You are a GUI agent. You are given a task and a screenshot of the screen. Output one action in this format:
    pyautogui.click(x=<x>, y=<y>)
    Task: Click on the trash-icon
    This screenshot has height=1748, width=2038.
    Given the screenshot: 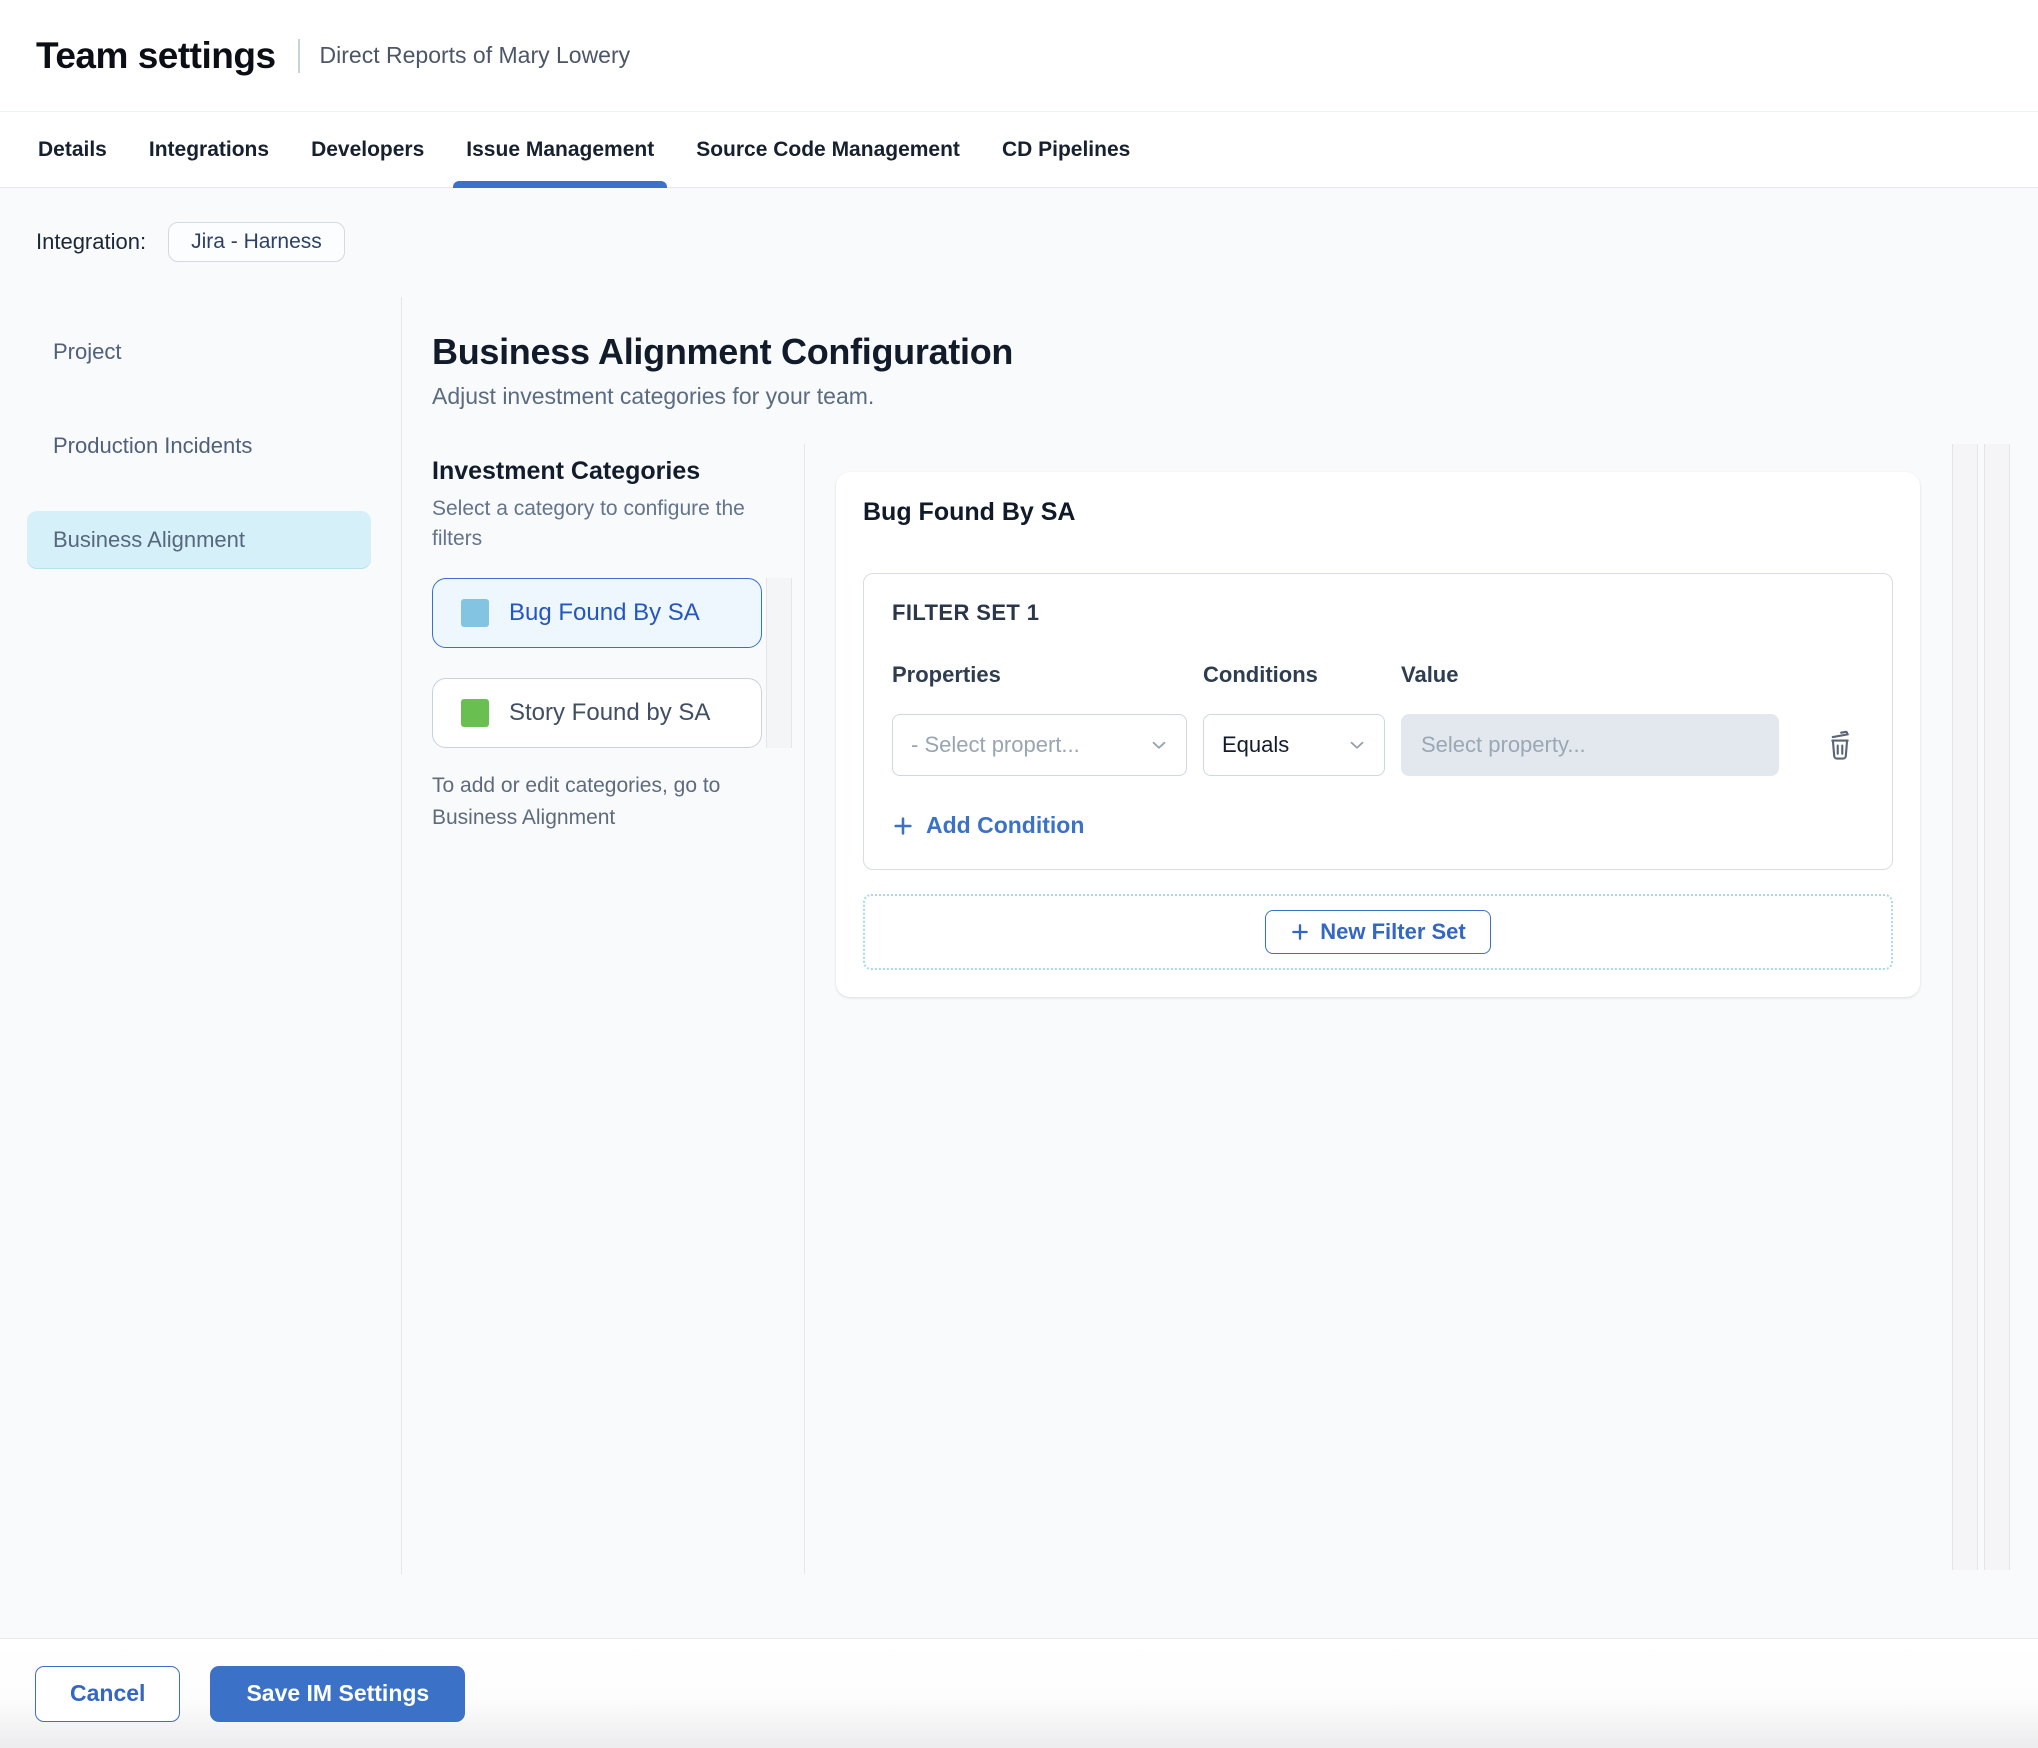 What is the action you would take?
    pyautogui.click(x=1840, y=745)
    